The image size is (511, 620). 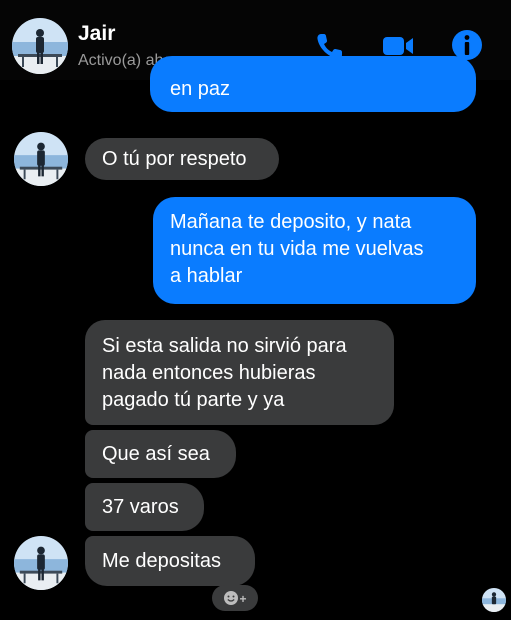 I want to click on outgoing-message-bubble: en paz, so click(x=313, y=84).